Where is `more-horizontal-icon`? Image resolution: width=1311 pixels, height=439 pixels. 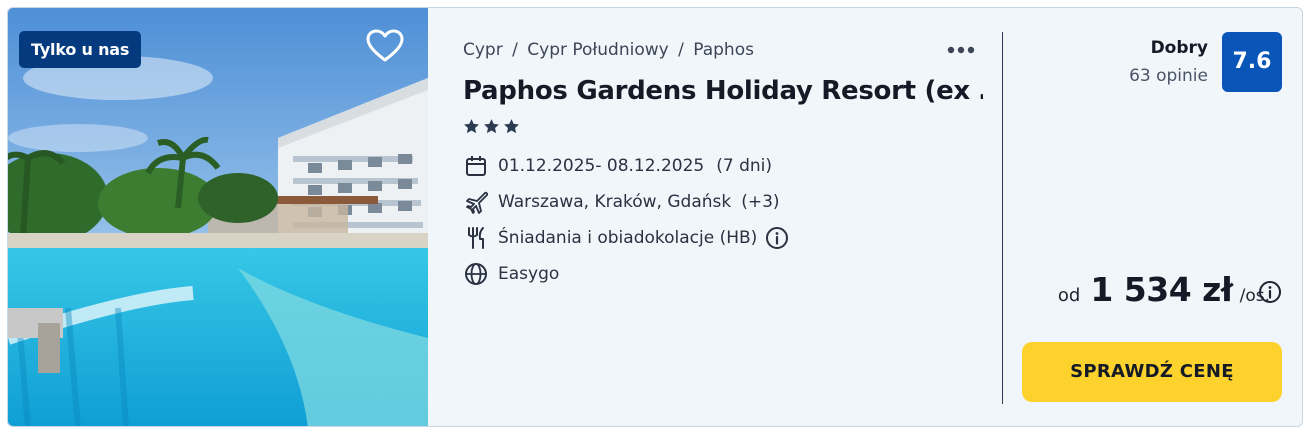 more-horizontal-icon is located at coordinates (961, 50).